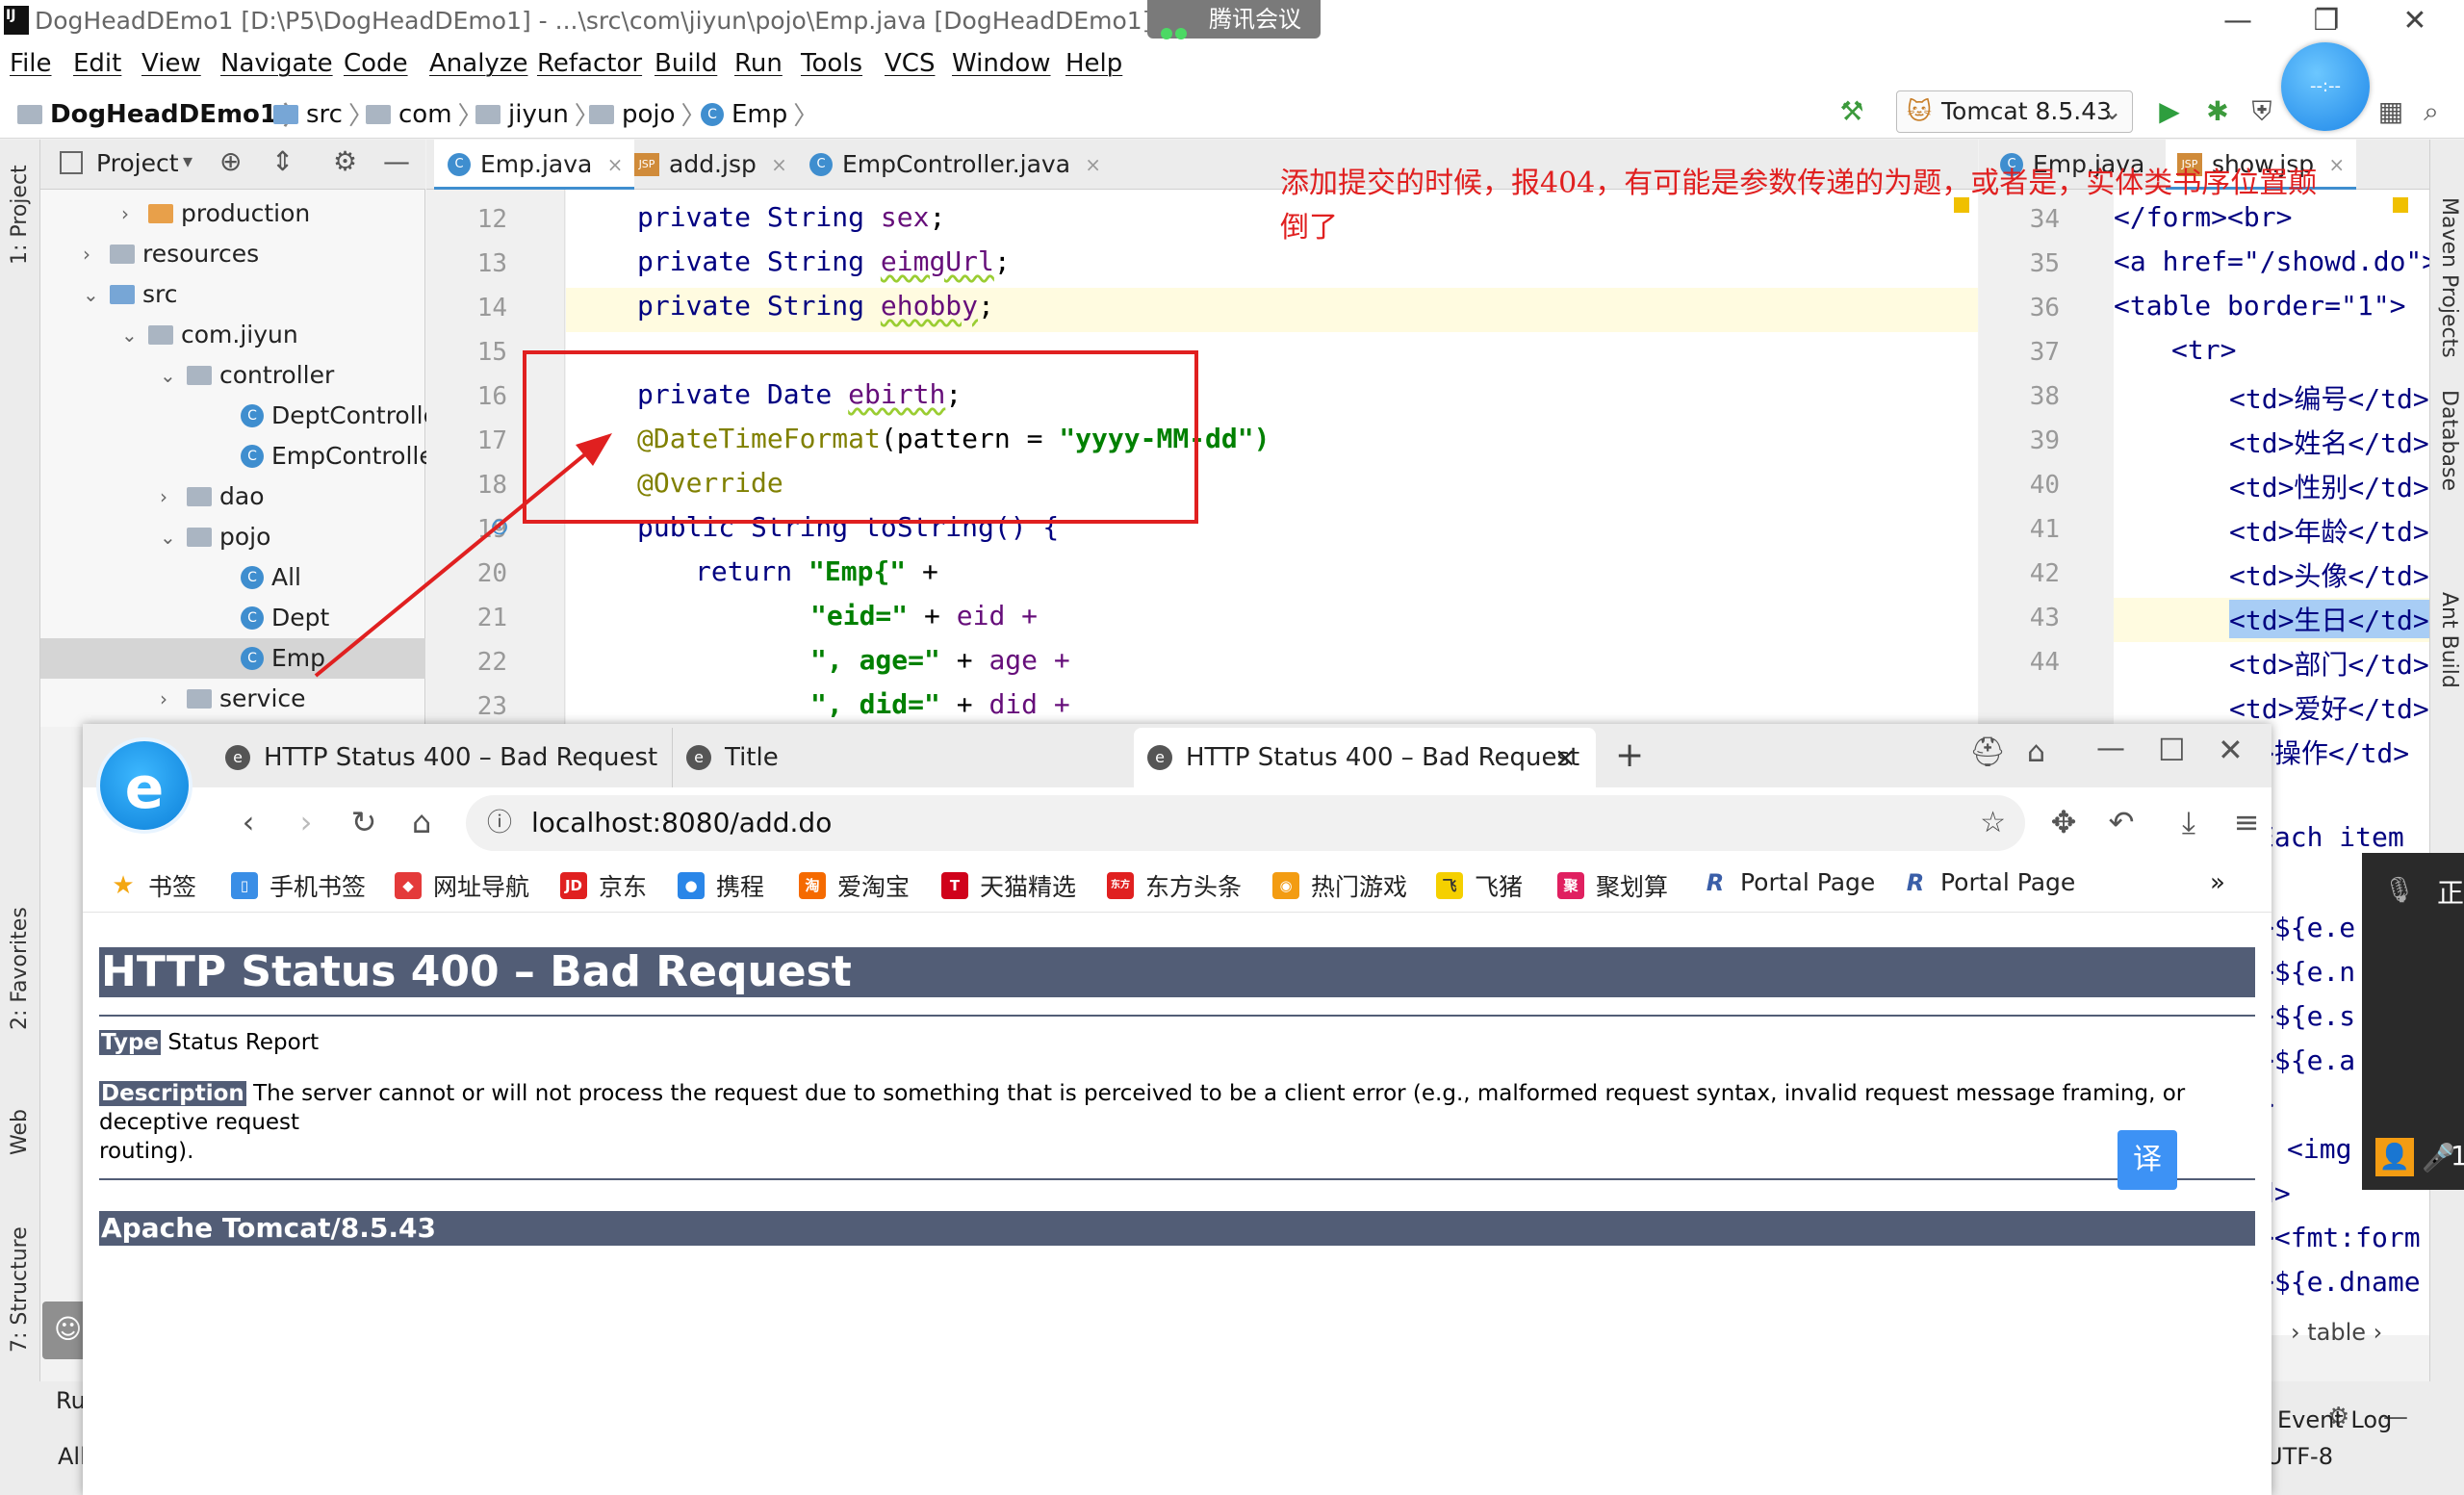  I want to click on tree-item-all: C All, so click(271, 577).